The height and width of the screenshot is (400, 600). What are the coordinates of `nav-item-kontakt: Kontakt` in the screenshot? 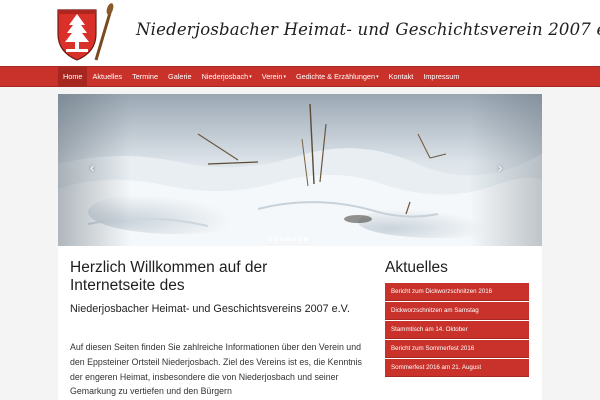 It's located at (401, 77).